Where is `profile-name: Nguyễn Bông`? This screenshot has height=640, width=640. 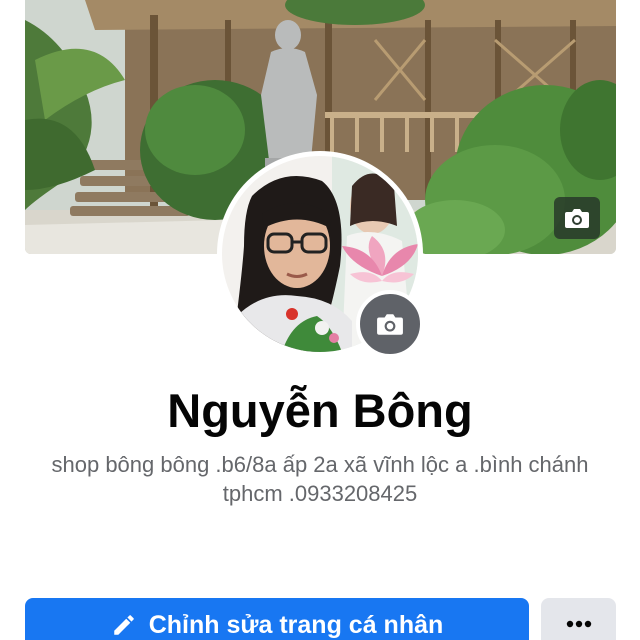 profile-name: Nguyễn Bông is located at coordinates (320, 410).